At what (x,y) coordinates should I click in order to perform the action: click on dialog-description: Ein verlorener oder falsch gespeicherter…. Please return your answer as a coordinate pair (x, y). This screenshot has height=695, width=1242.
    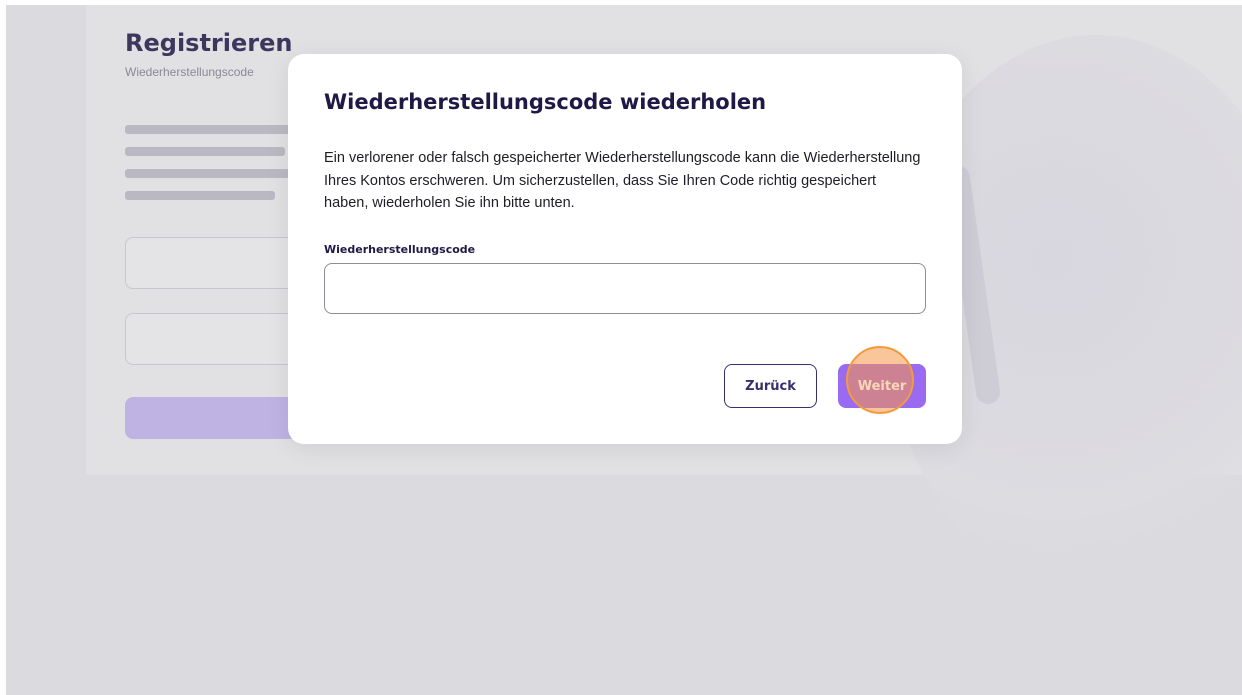
    Looking at the image, I should click on (622, 180).